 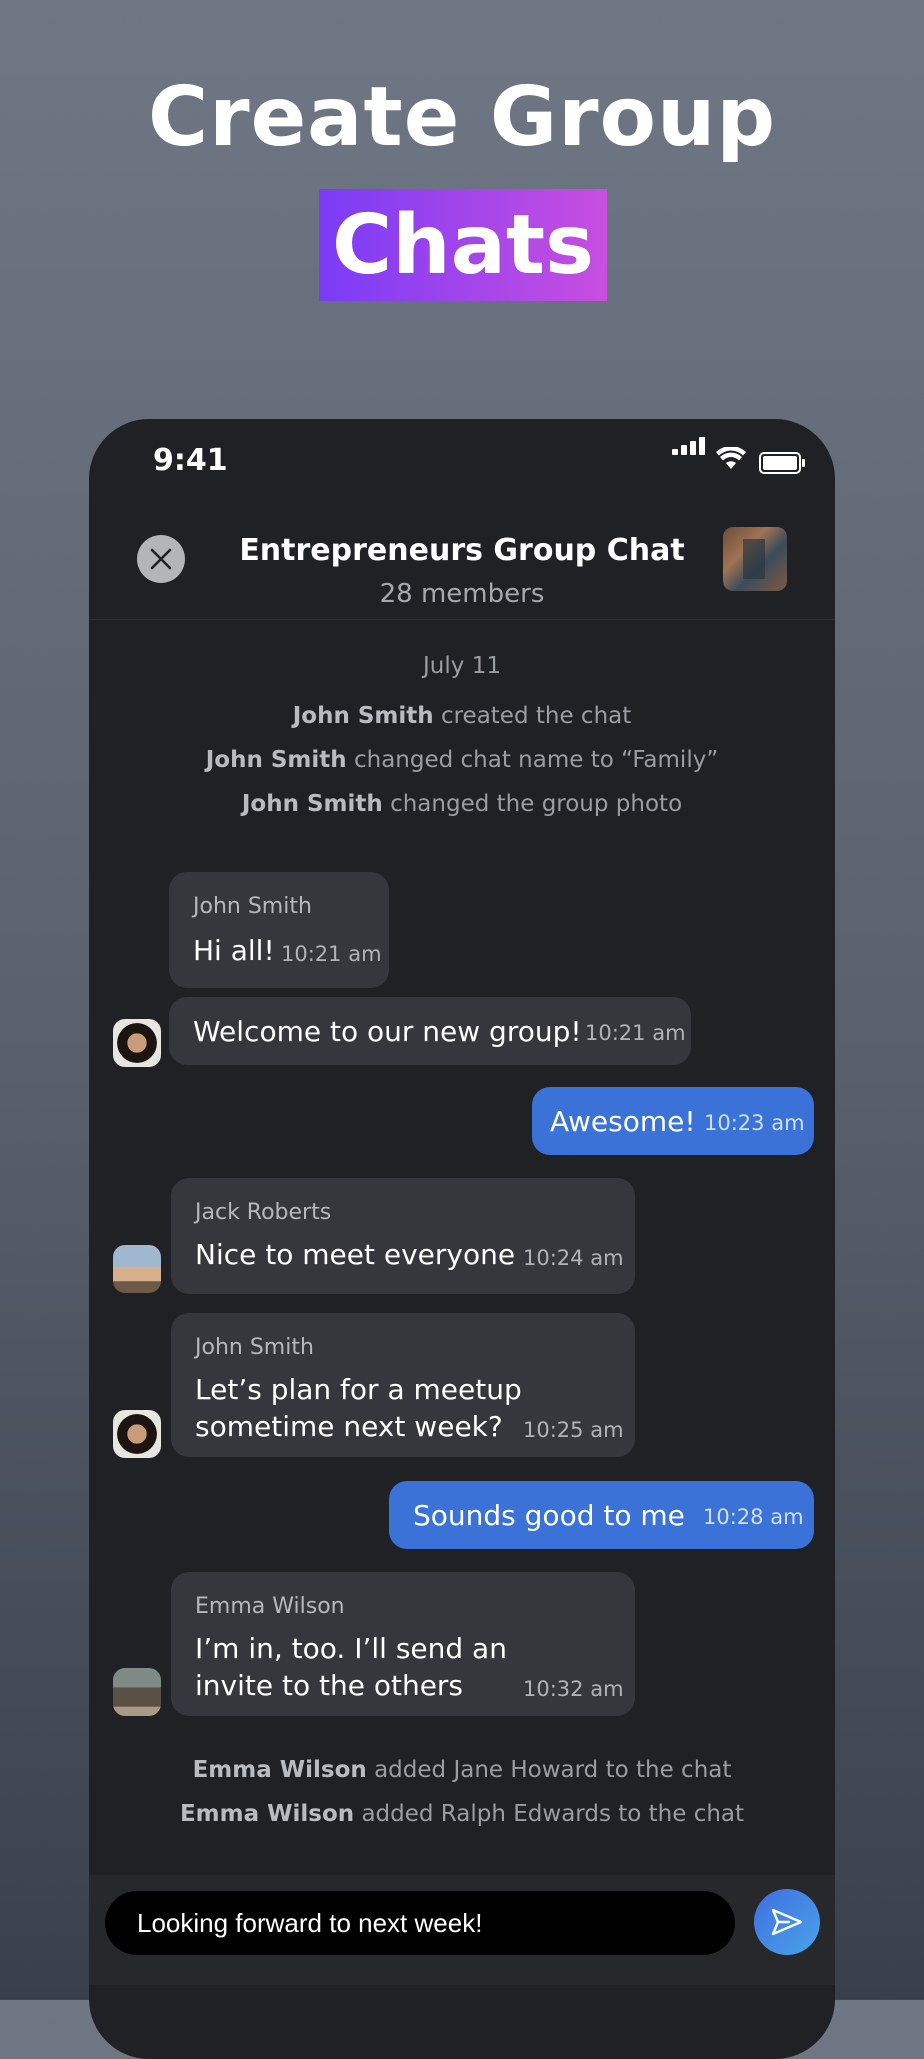 What do you see at coordinates (462, 760) in the screenshot?
I see `system-event: John Smith changed chat name to “Family”` at bounding box center [462, 760].